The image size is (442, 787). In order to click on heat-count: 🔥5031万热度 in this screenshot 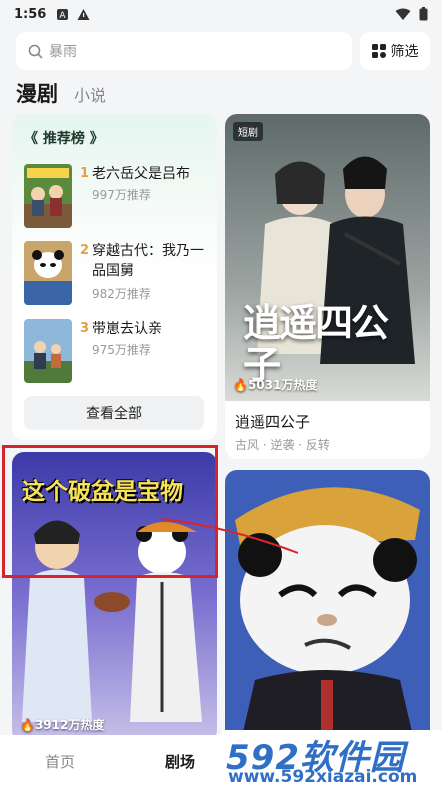, I will do `click(275, 384)`.